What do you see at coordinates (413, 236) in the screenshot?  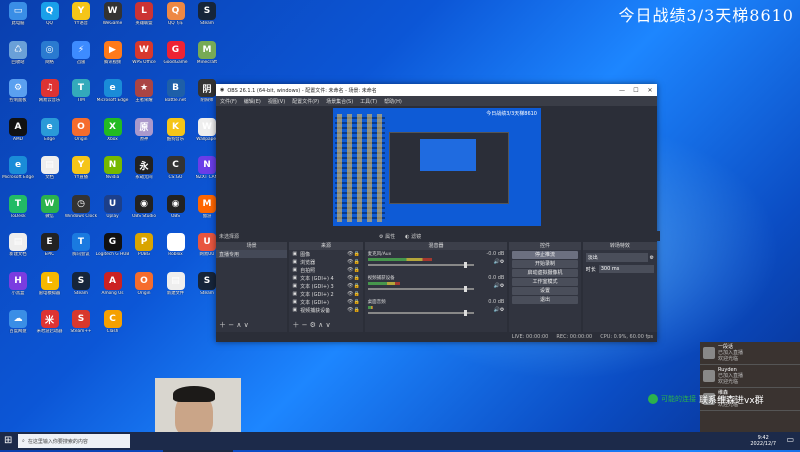 I see `filters-button: ◐ 滤镜` at bounding box center [413, 236].